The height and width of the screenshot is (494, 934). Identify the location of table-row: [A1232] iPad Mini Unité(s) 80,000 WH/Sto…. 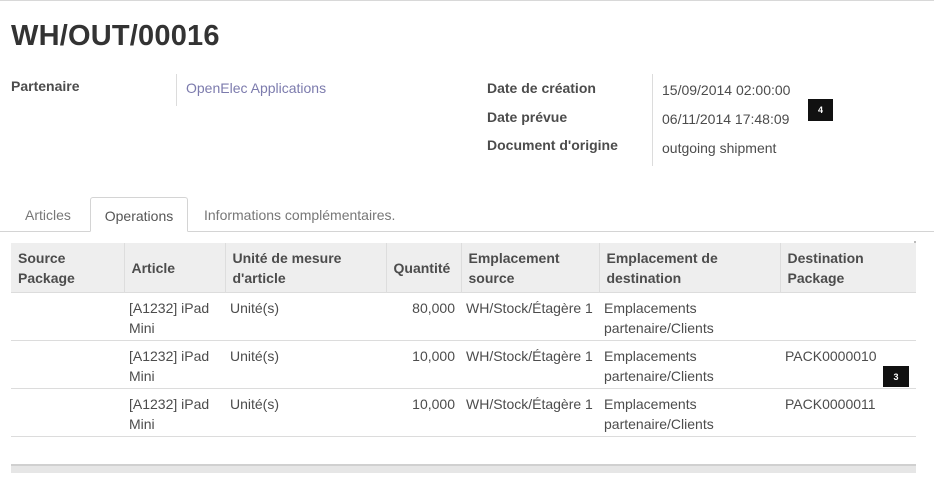
(463, 316).